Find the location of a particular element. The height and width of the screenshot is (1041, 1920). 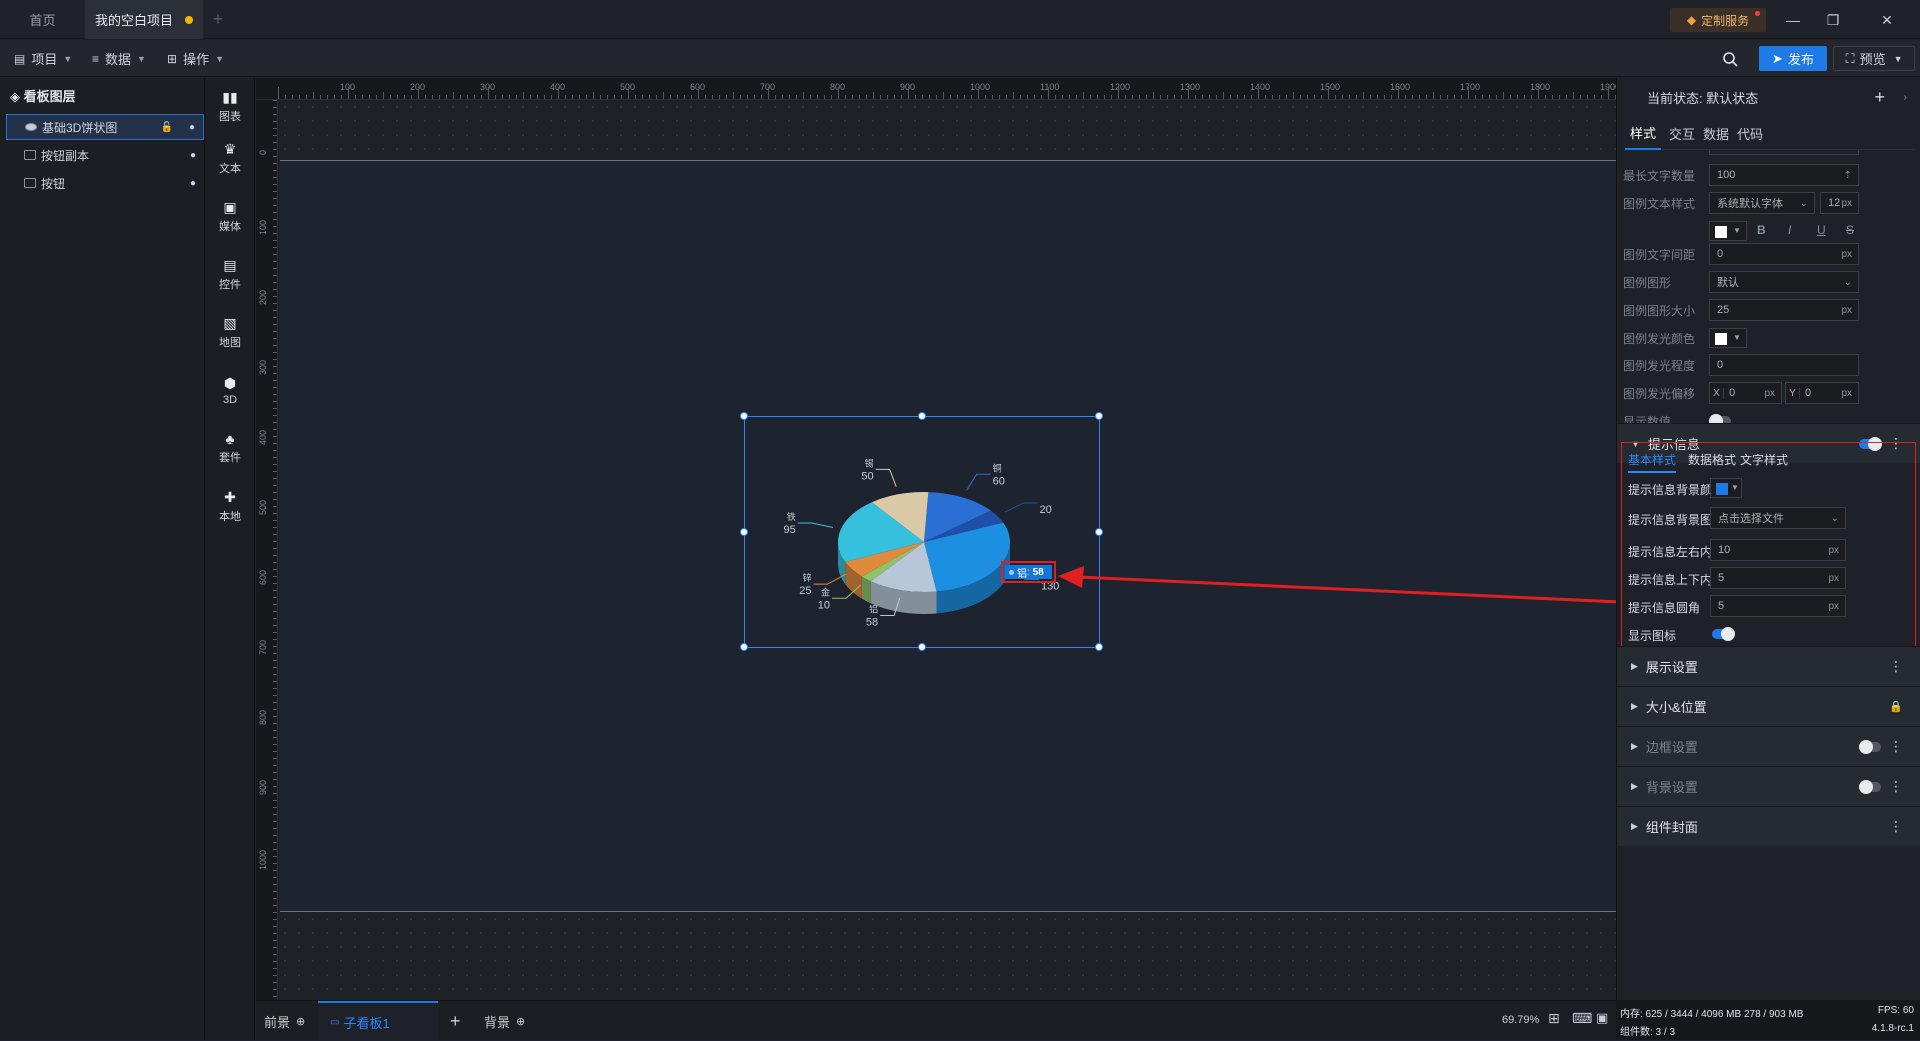

row-show-icon: 显示图标 is located at coordinates (1769, 634).